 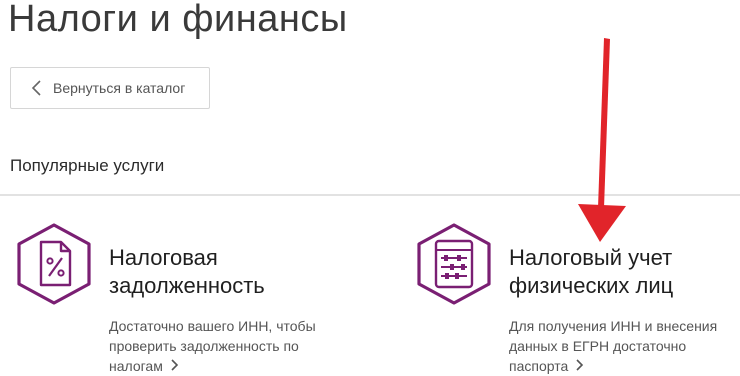 What do you see at coordinates (239, 272) in the screenshot?
I see `service-title: Налоговая задолженность` at bounding box center [239, 272].